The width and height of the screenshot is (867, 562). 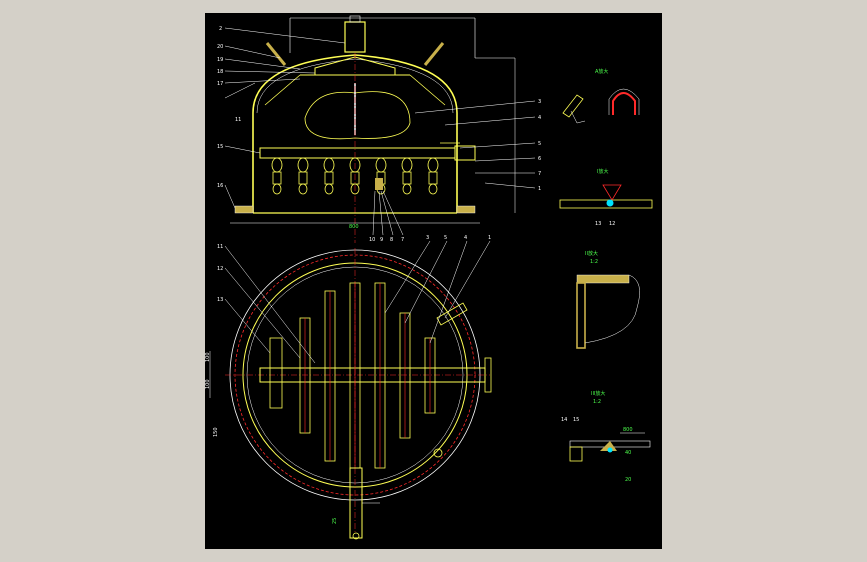 What do you see at coordinates (220, 47) in the screenshot?
I see `leader-label: 20` at bounding box center [220, 47].